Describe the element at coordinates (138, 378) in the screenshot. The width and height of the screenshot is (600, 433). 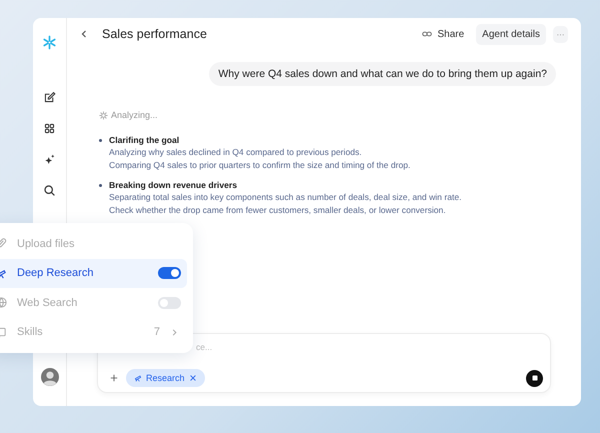
I see `telescope-icon` at that location.